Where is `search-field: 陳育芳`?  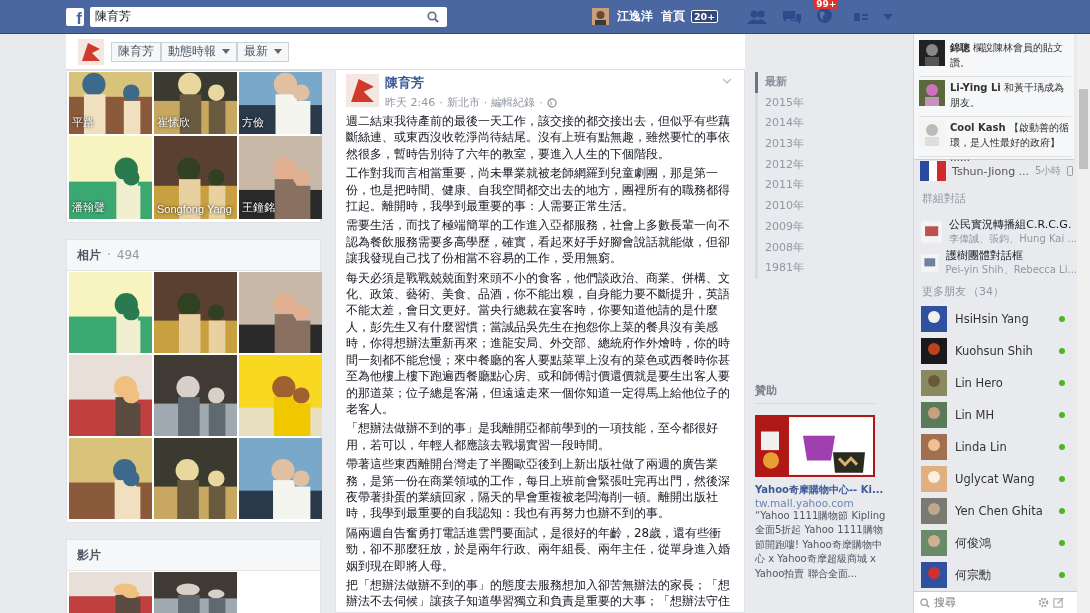
search-field: 陳育芳 is located at coordinates (268, 16).